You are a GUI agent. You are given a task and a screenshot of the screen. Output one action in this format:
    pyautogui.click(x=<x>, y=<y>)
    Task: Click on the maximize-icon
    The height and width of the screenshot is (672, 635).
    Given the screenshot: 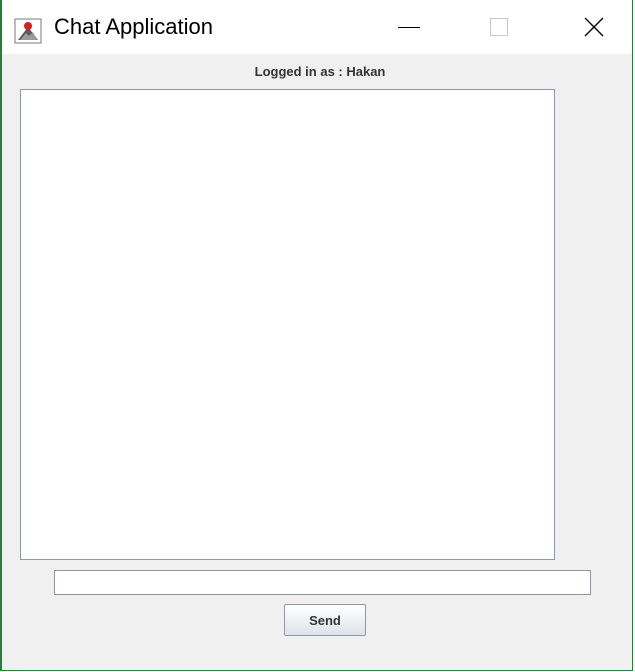 What is the action you would take?
    pyautogui.click(x=499, y=27)
    